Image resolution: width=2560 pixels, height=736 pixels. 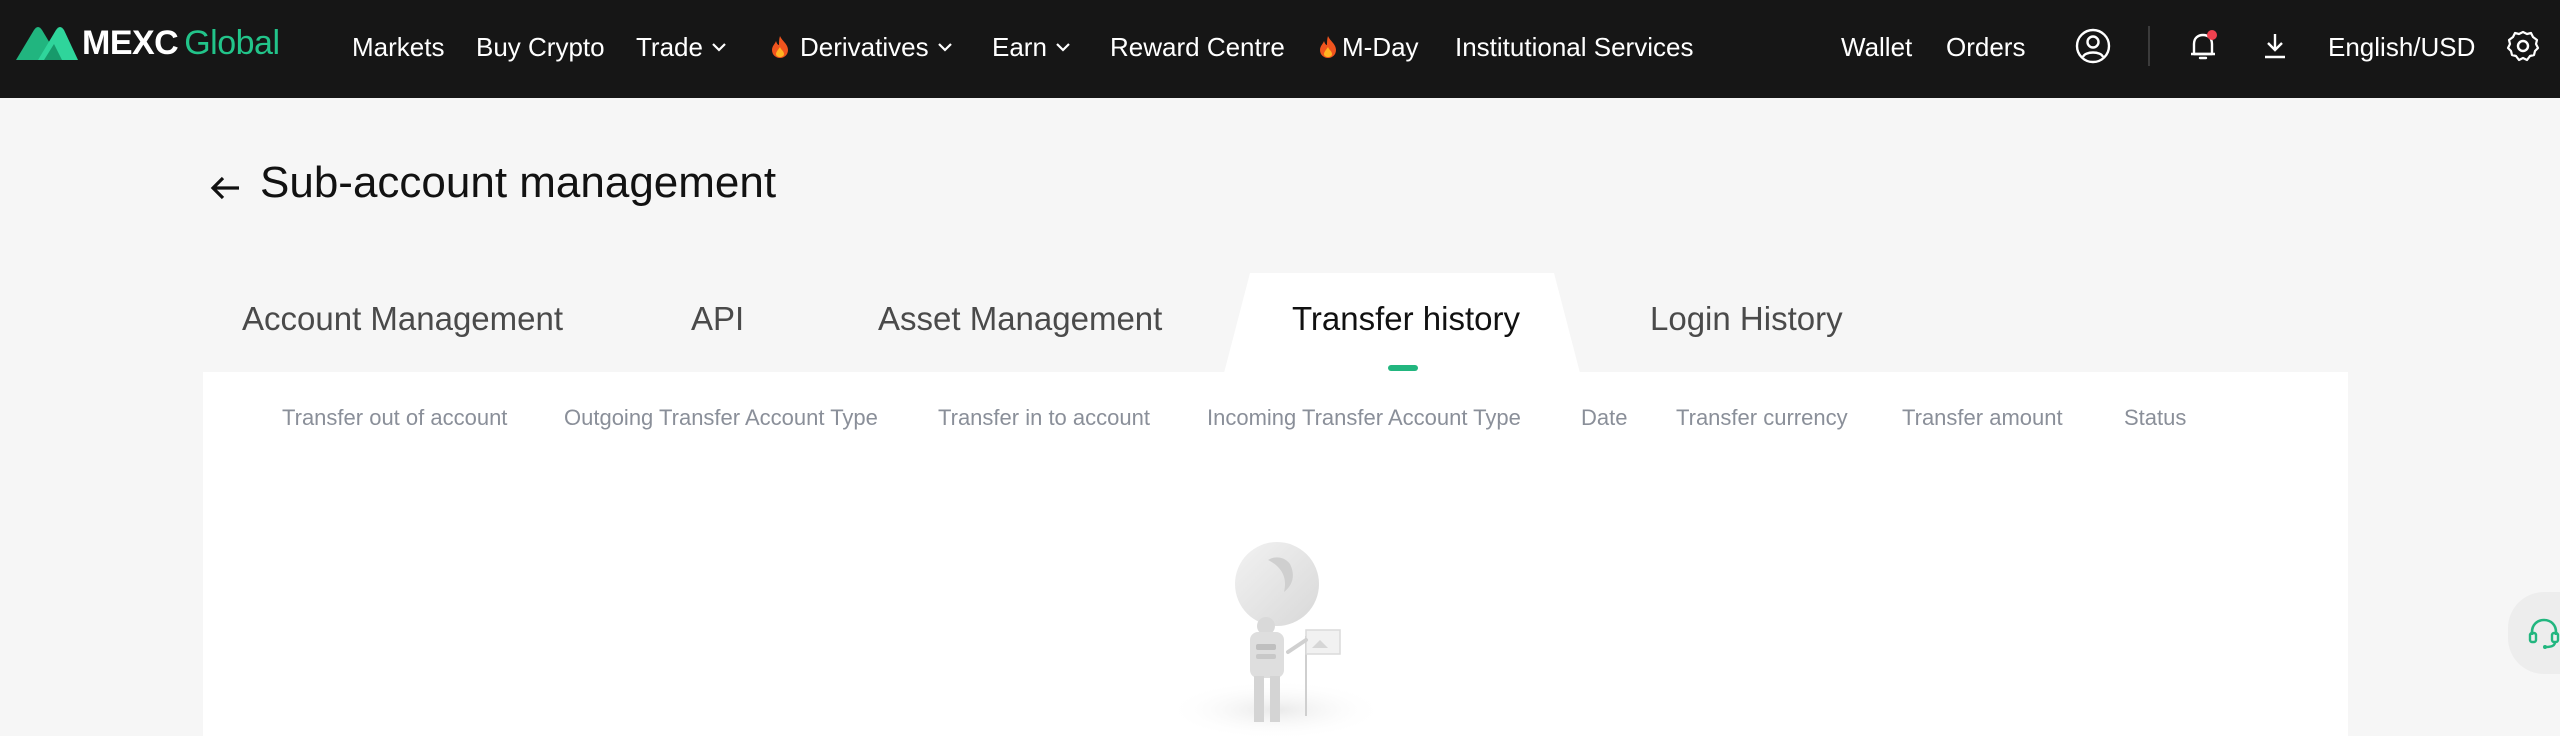 What do you see at coordinates (518, 182) in the screenshot?
I see `page-title: Sub-account management` at bounding box center [518, 182].